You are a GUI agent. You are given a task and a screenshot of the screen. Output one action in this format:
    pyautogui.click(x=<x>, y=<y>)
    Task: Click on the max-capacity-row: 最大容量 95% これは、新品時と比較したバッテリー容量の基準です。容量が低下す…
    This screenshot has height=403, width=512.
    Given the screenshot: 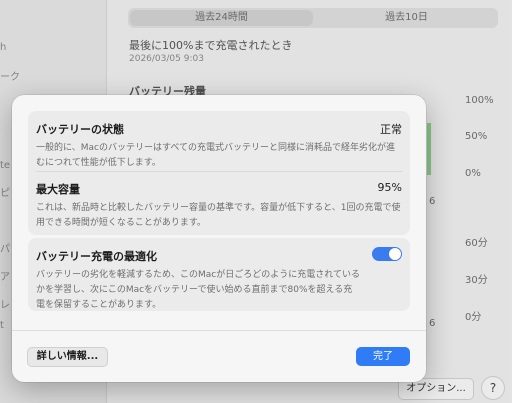 What is the action you would take?
    pyautogui.click(x=219, y=206)
    